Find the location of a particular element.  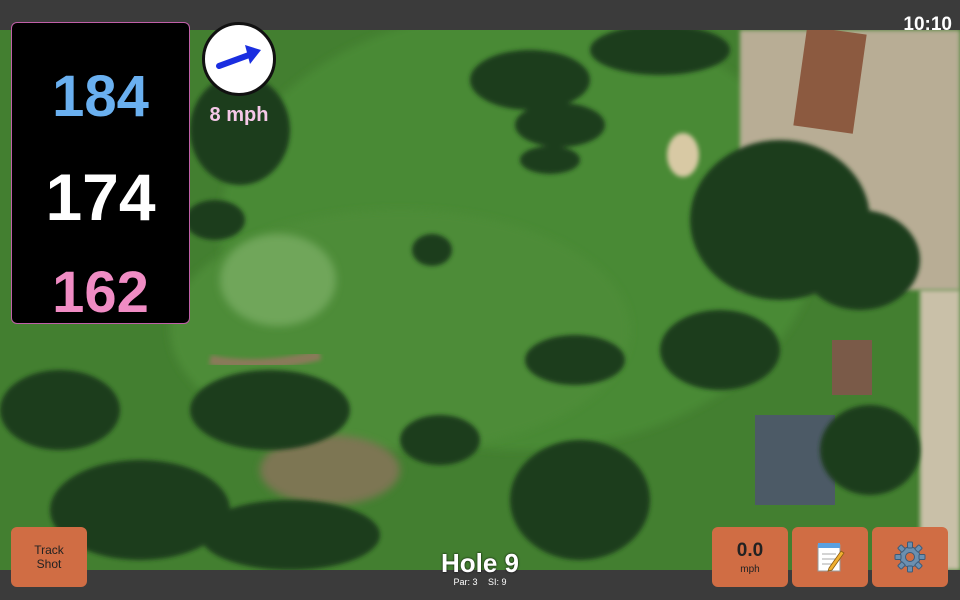

wind-compass is located at coordinates (239, 59).